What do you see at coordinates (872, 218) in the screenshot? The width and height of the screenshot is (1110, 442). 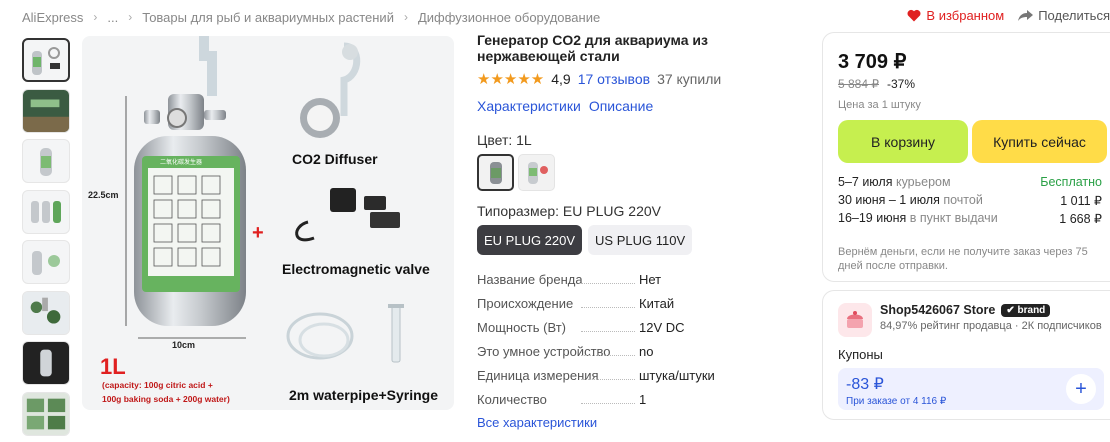 I see `delivery-date: 16–19 июня` at bounding box center [872, 218].